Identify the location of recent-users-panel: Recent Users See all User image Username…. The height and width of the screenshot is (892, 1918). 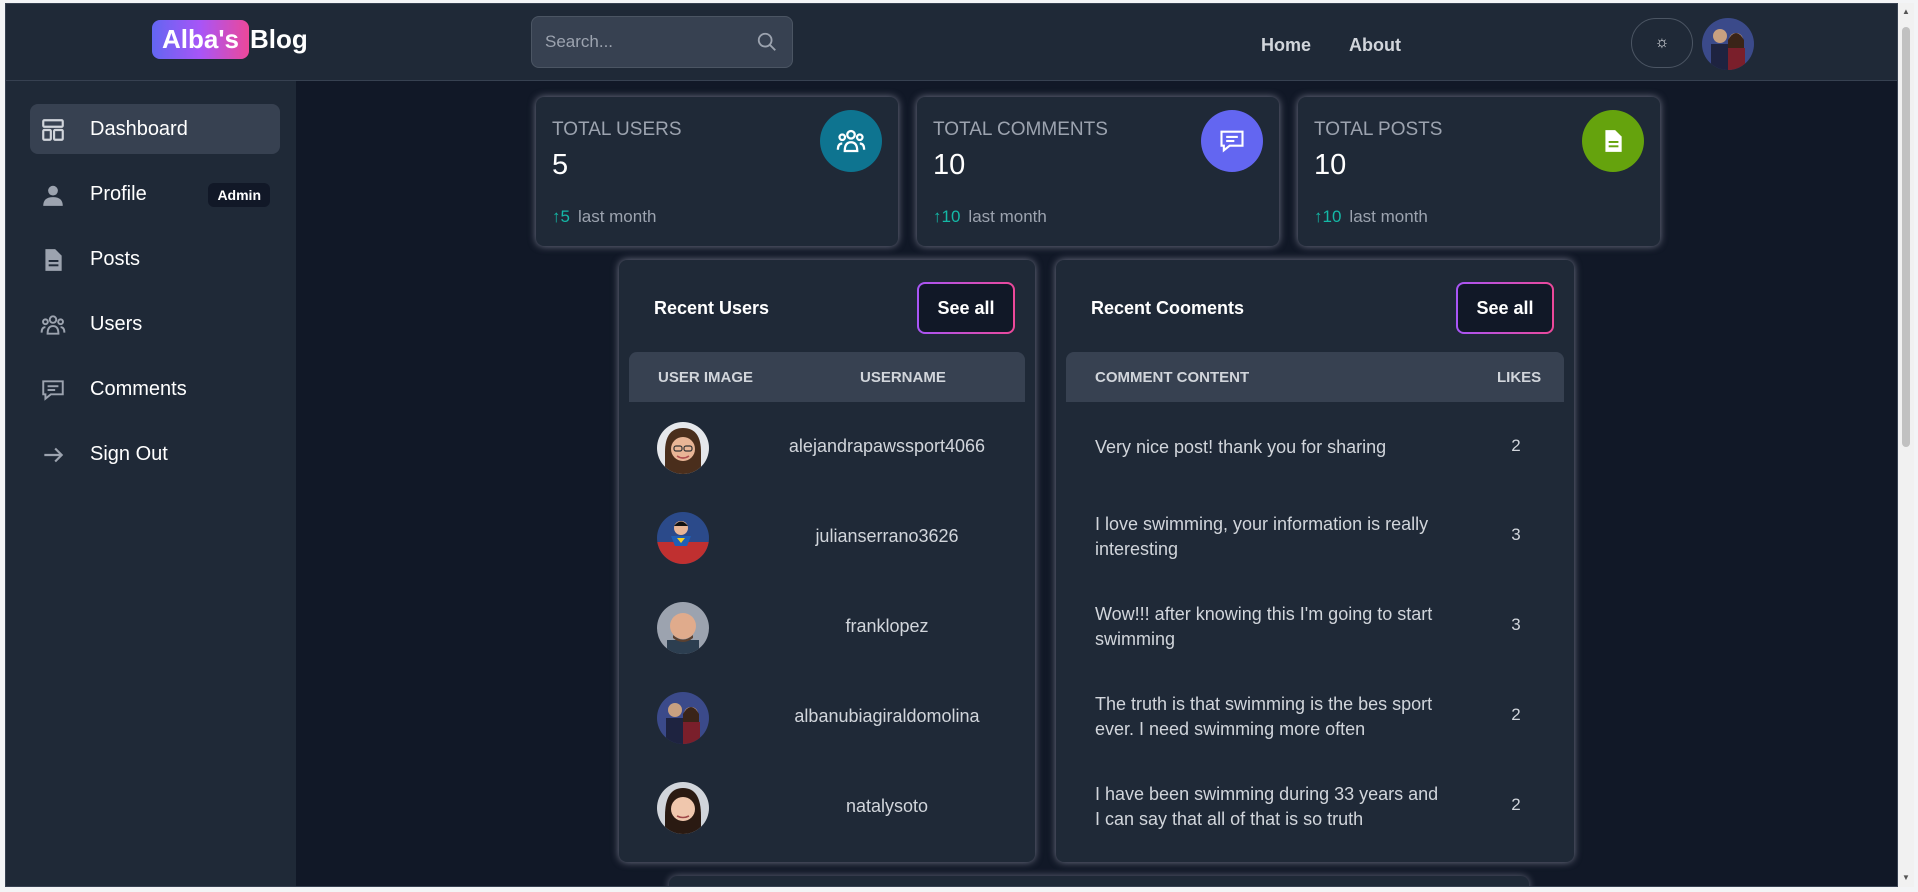
(827, 561).